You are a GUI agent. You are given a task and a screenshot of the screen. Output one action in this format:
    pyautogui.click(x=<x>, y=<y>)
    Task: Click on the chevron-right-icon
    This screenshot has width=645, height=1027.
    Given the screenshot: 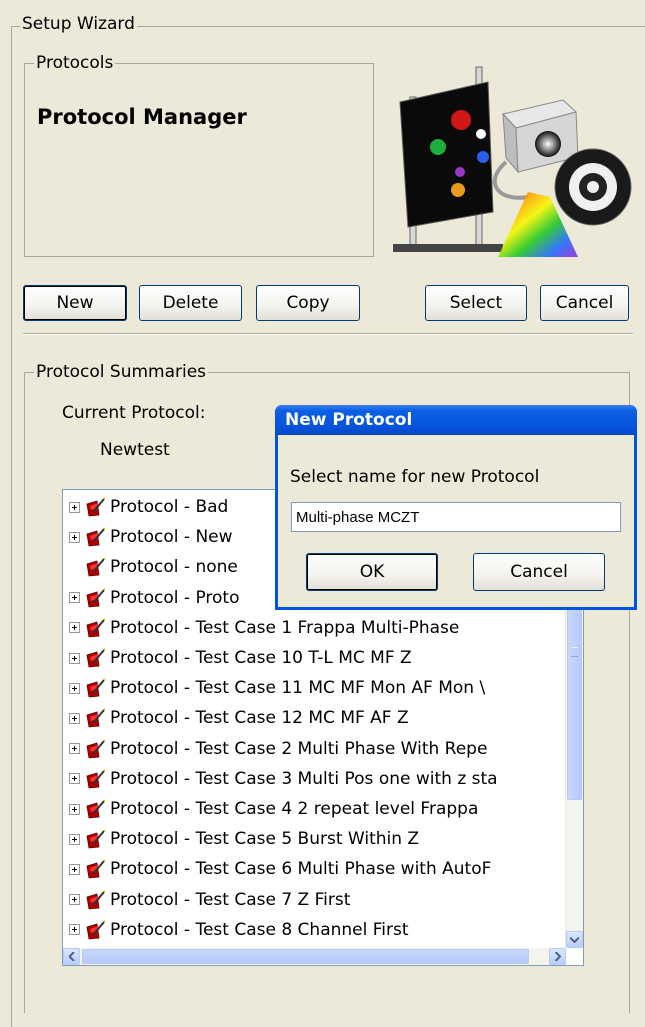 What is the action you would take?
    pyautogui.click(x=557, y=956)
    